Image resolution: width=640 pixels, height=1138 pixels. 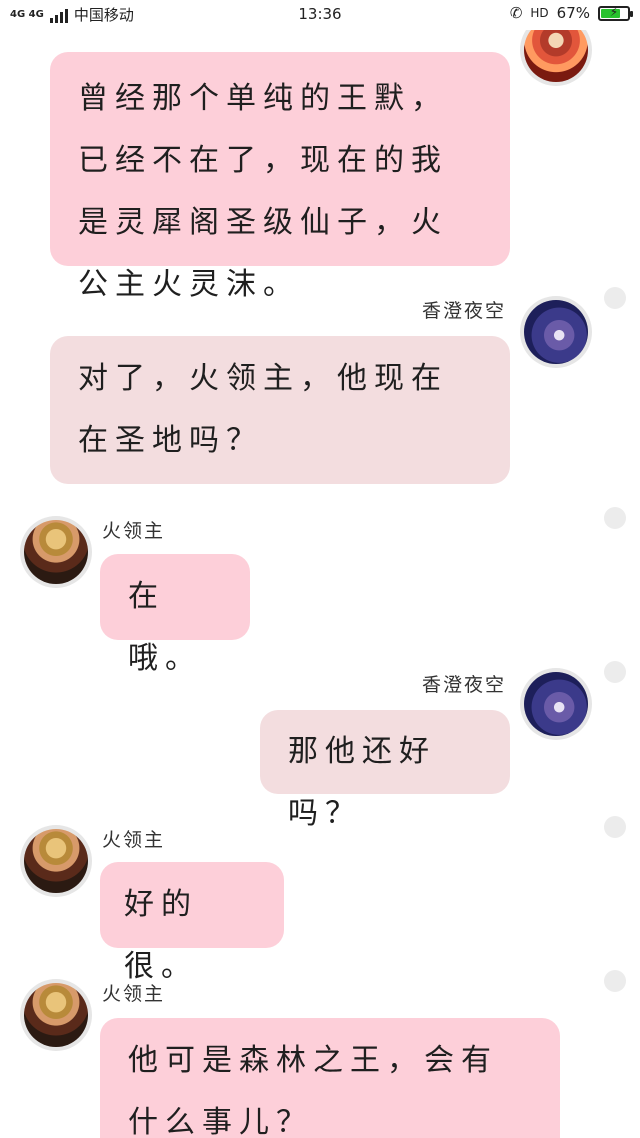 I want to click on hd-indicator: HD, so click(x=539, y=13).